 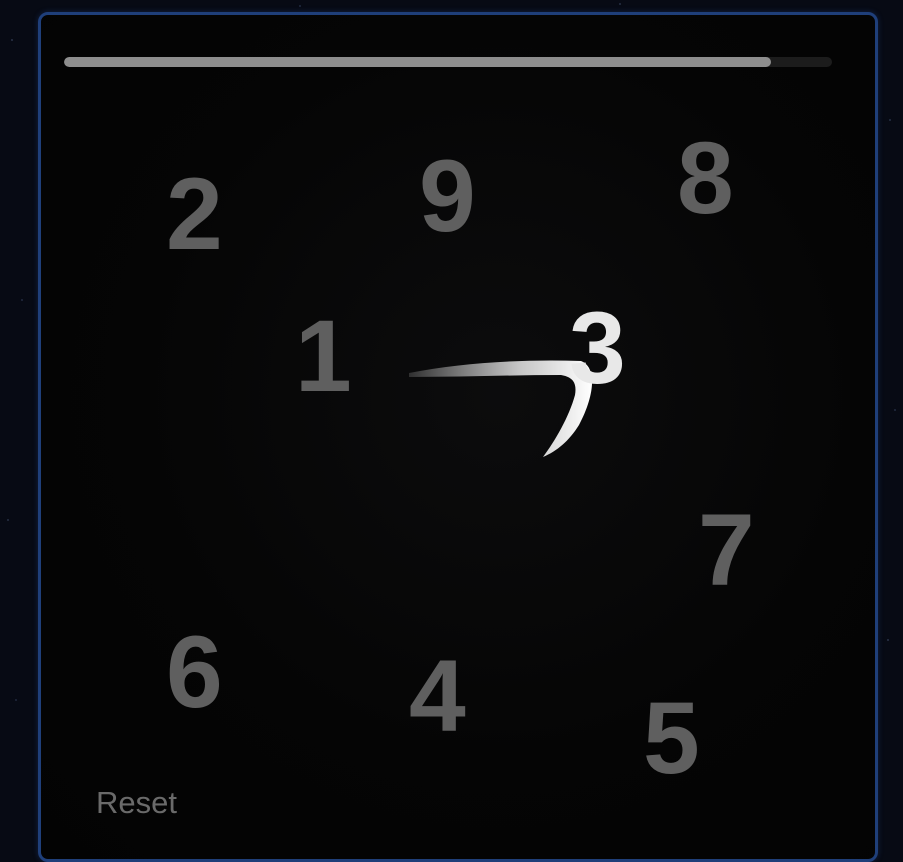 What do you see at coordinates (437, 696) in the screenshot?
I see `digit-key-4: 4` at bounding box center [437, 696].